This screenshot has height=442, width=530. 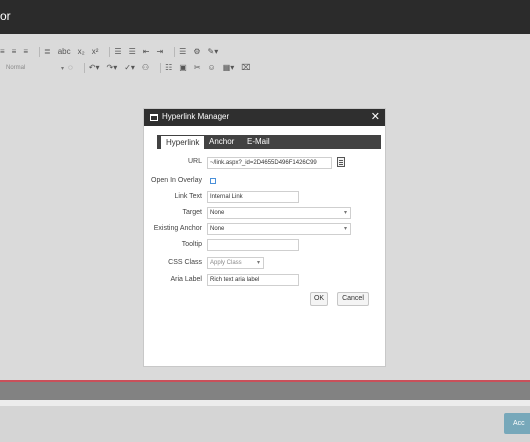 What do you see at coordinates (212, 68) in the screenshot?
I see `emoji-icon: ☺` at bounding box center [212, 68].